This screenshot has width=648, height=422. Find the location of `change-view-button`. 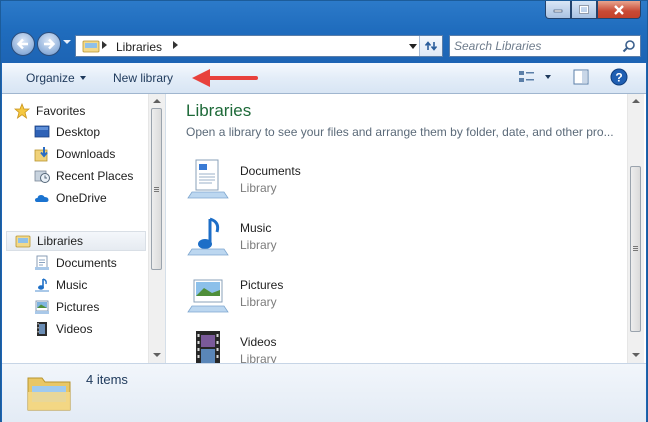

change-view-button is located at coordinates (536, 78).